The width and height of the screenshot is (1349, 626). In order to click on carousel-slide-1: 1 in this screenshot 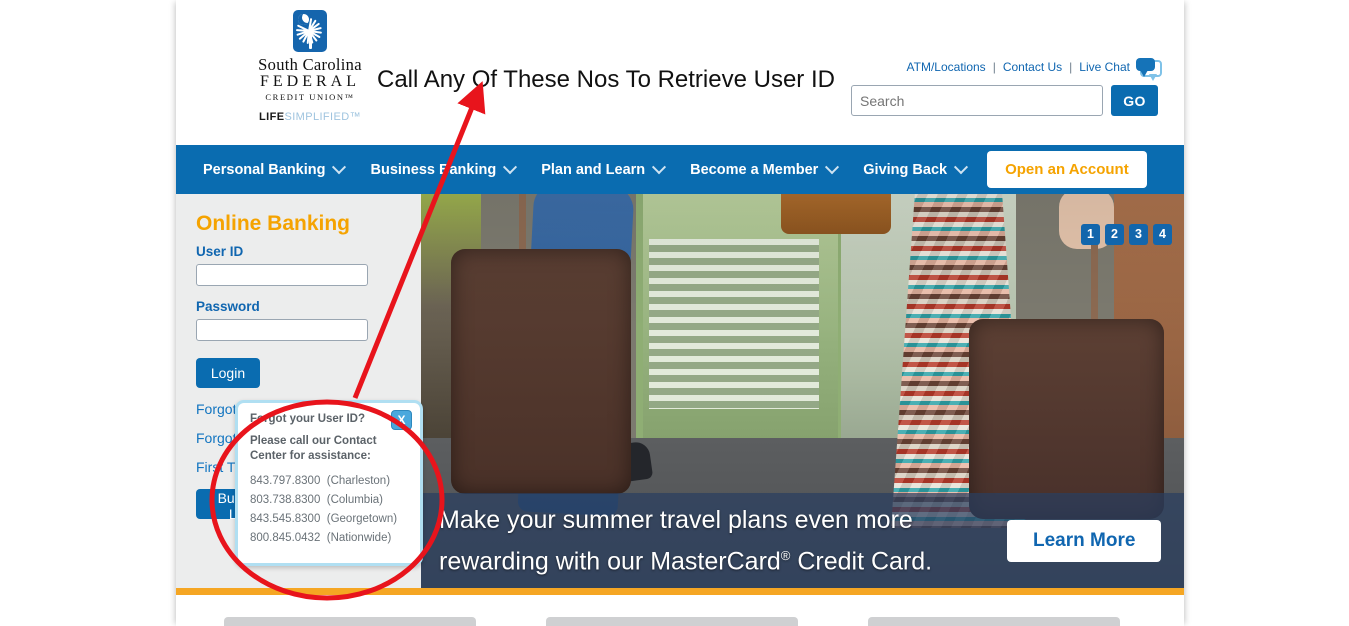, I will do `click(1090, 234)`.